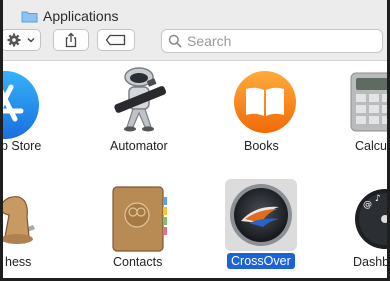  Describe the element at coordinates (21, 146) in the screenshot. I see `app-label-app-store: p Store` at that location.